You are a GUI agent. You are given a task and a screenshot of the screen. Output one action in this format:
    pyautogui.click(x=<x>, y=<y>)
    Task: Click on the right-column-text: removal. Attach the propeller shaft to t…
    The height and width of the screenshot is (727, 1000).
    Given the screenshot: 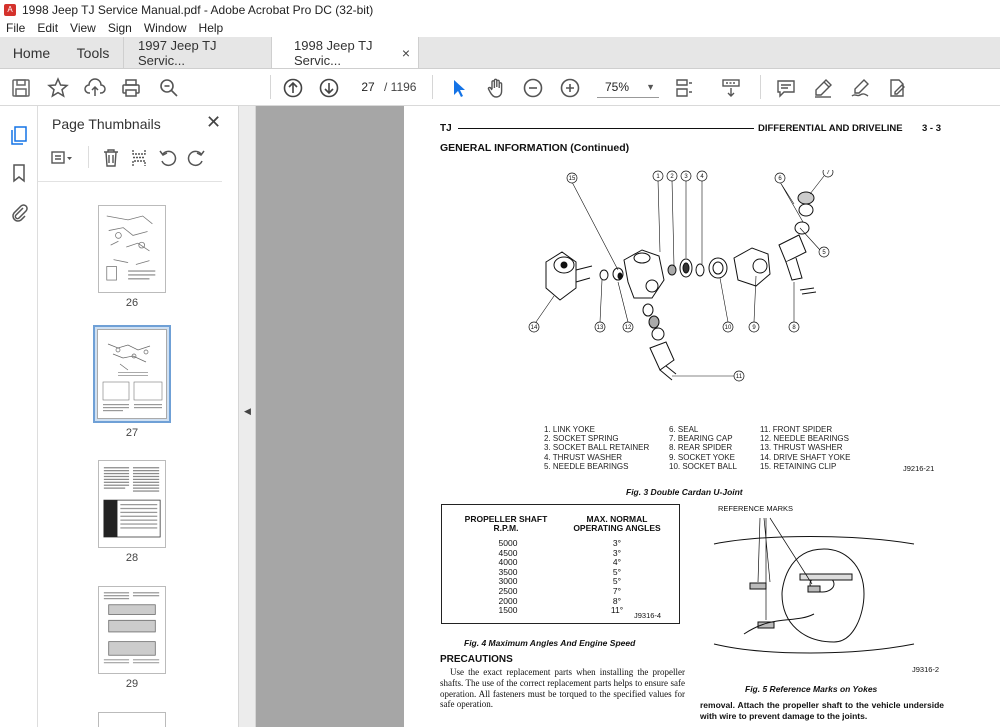 What is the action you would take?
    pyautogui.click(x=822, y=710)
    